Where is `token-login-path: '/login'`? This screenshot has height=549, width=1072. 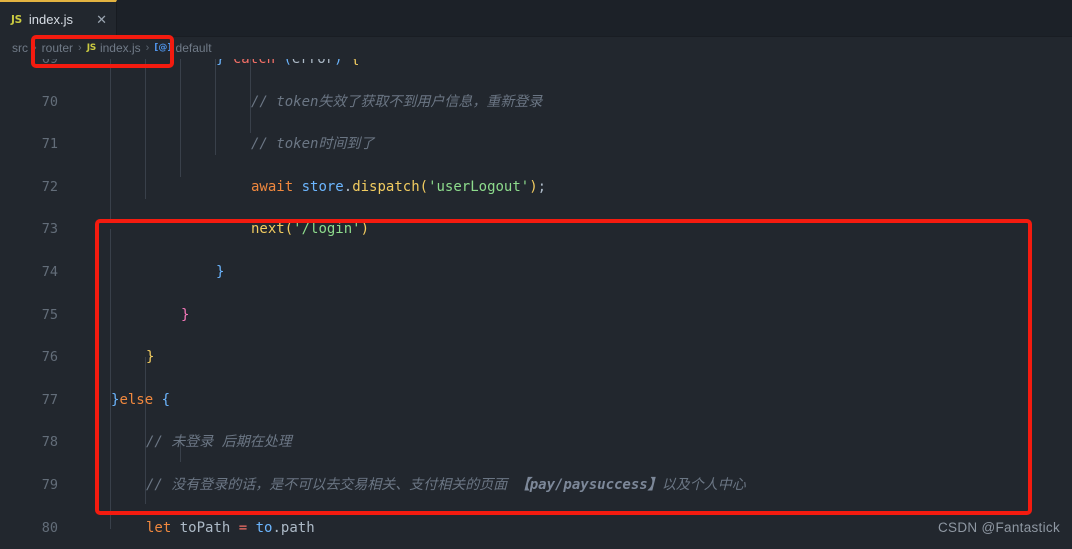
token-login-path: '/login' is located at coordinates (327, 229).